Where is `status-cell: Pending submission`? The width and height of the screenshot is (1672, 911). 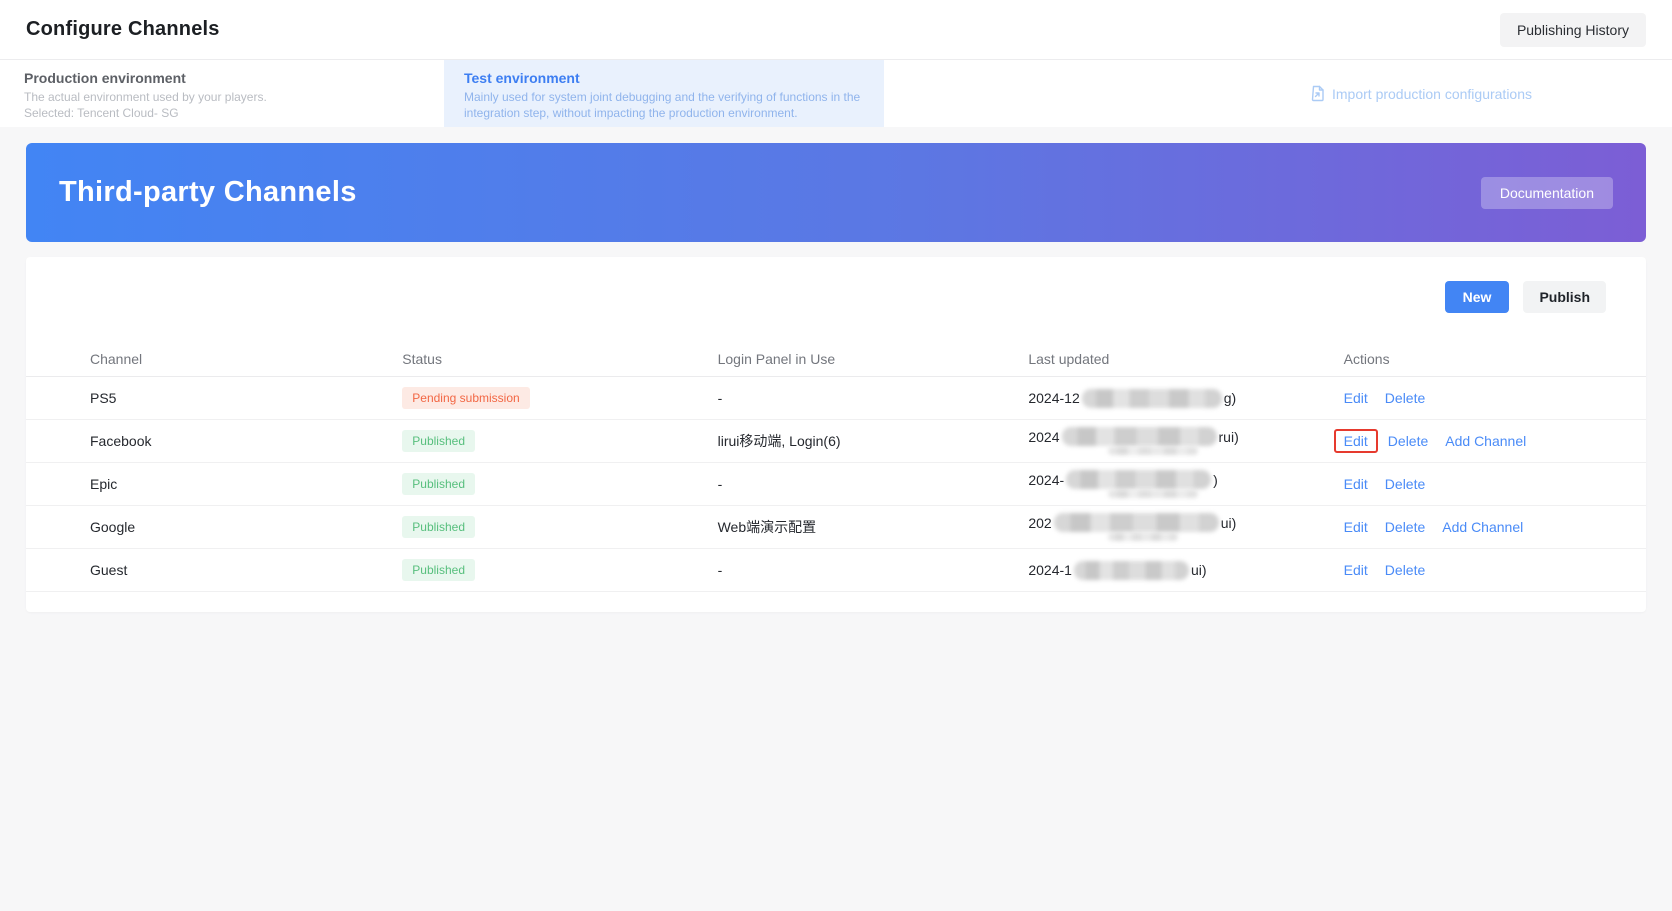
status-cell: Pending submission is located at coordinates (559, 398).